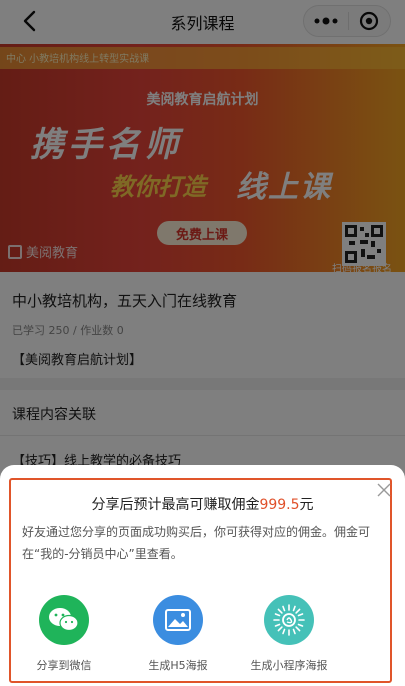  Describe the element at coordinates (289, 665) in the screenshot. I see `mini-program-poster-label: 生成小程序海报` at that location.